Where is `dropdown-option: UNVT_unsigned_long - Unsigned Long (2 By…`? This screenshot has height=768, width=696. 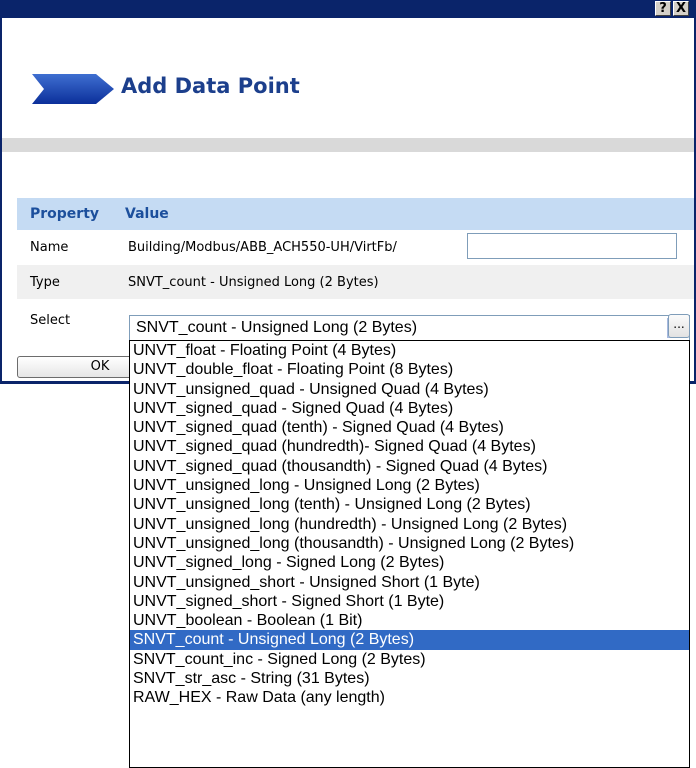
dropdown-option: UNVT_unsigned_long - Unsigned Long (2 By… is located at coordinates (409, 485).